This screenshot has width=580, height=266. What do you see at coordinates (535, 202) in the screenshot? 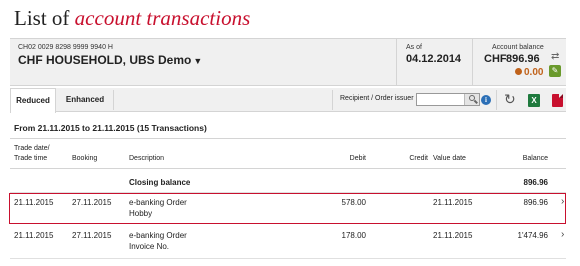
I see `row-balance: 896.96` at bounding box center [535, 202].